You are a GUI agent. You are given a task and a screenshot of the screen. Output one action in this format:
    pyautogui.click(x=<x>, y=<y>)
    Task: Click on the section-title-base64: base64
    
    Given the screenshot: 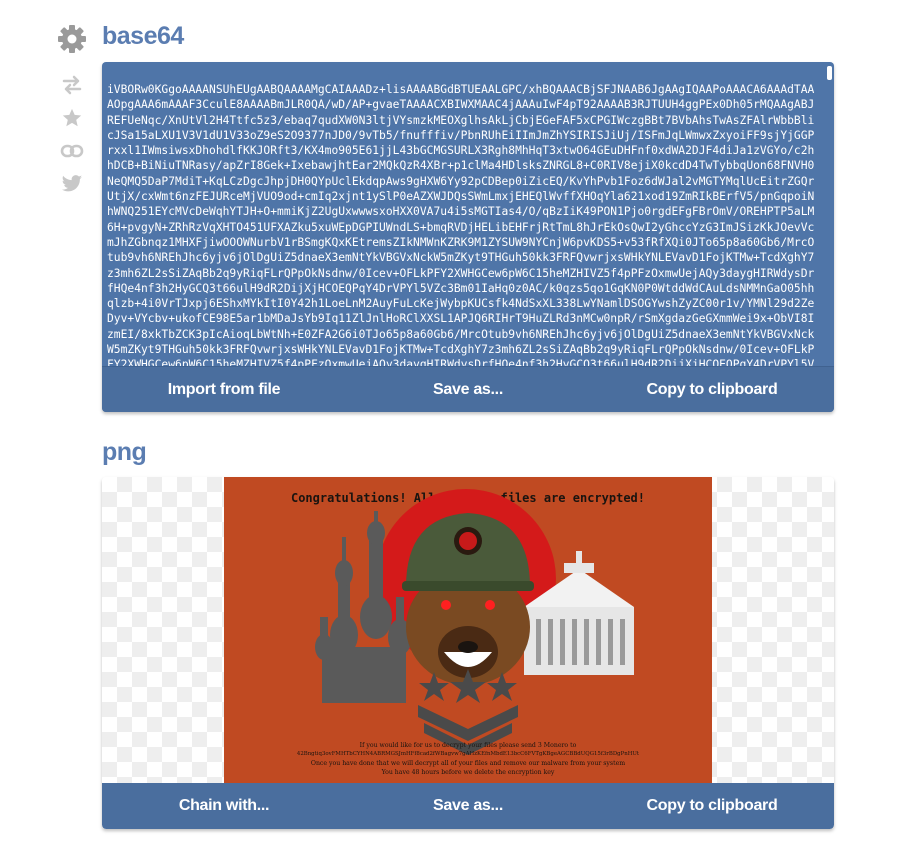 What is the action you would take?
    pyautogui.click(x=143, y=36)
    